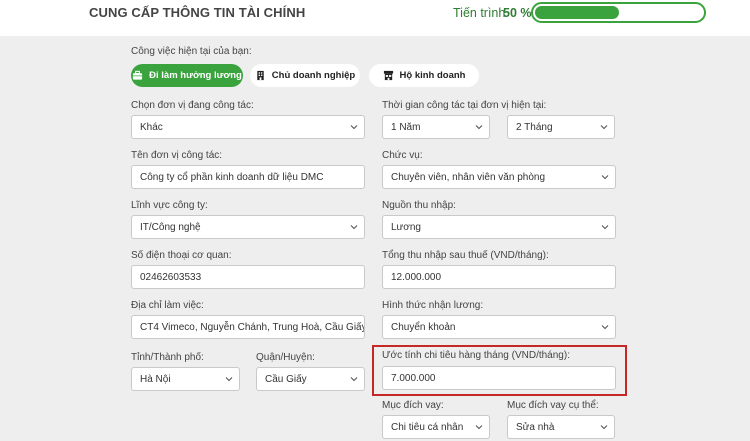 The image size is (750, 441). Describe the element at coordinates (155, 379) in the screenshot. I see `province-value: Hà Nội` at that location.